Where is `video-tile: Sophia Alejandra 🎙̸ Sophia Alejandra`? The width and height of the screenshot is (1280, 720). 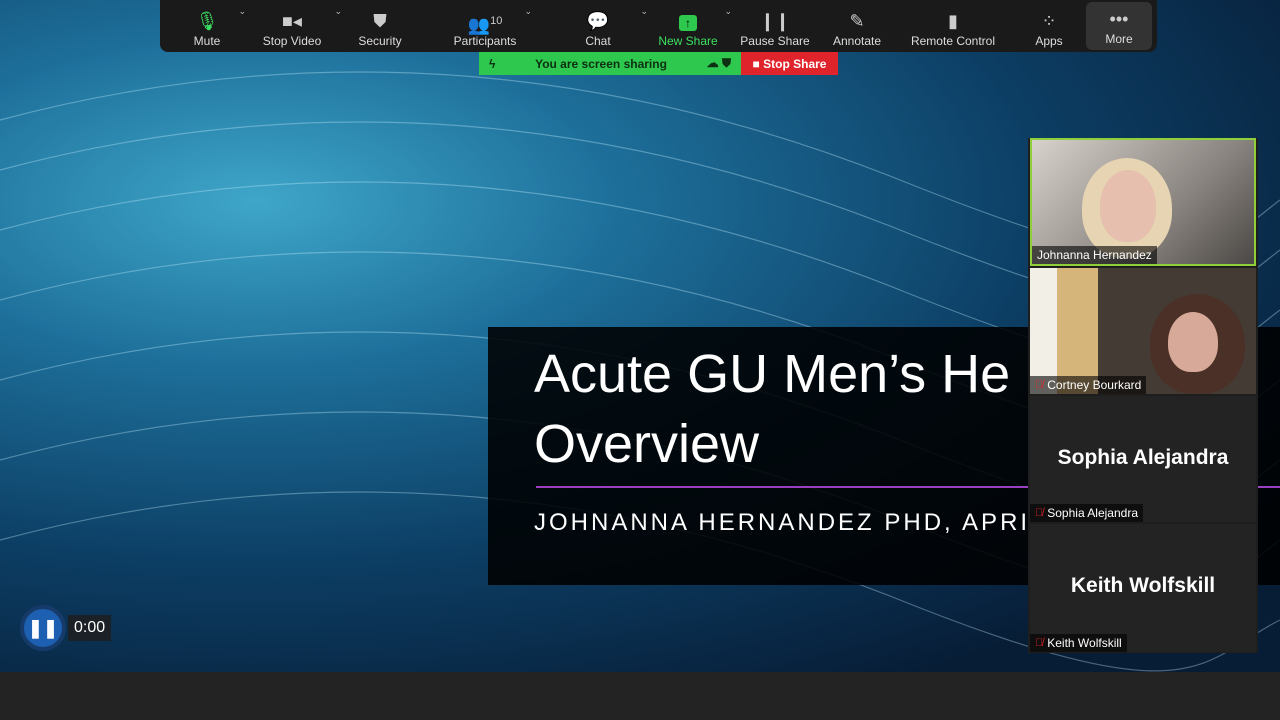
video-tile: Sophia Alejandra 🎙̸ Sophia Alejandra is located at coordinates (1143, 459).